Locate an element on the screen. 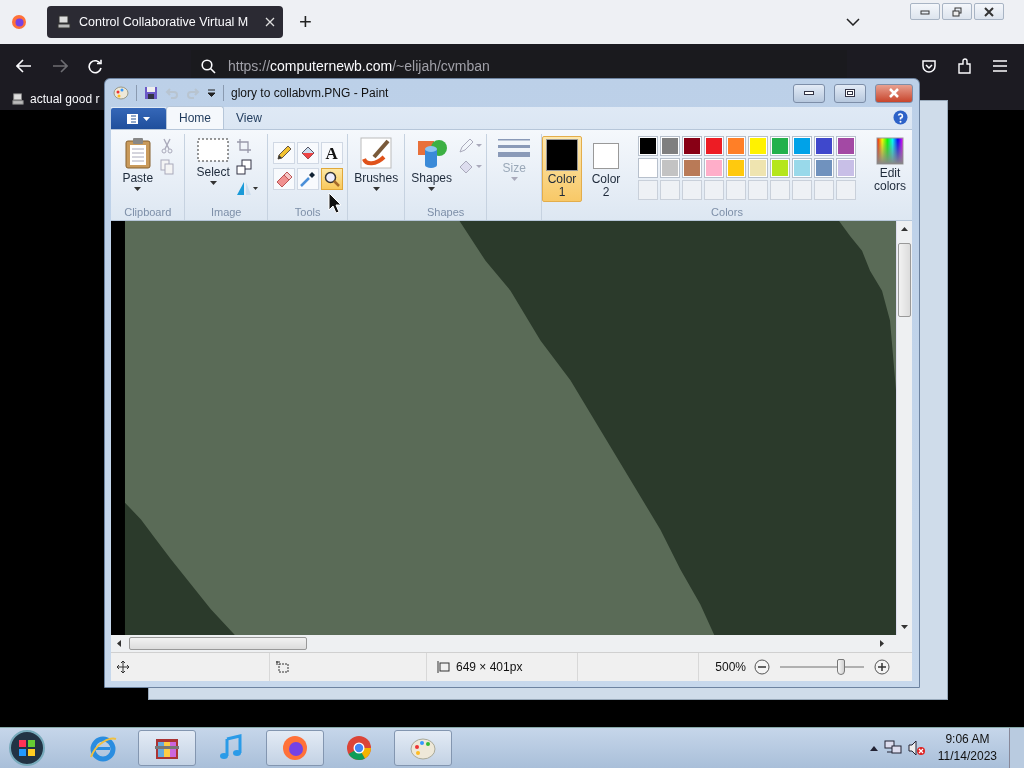 The image size is (1024, 768). fill-icon is located at coordinates (470, 167).